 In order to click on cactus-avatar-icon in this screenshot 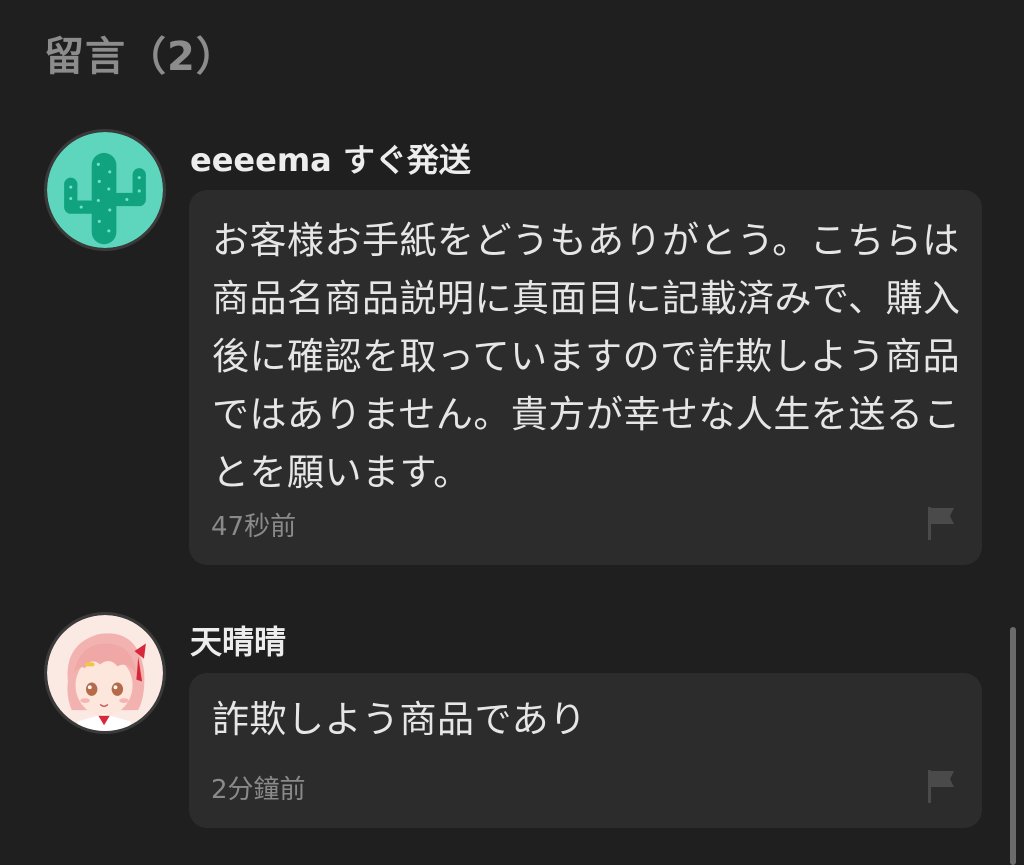, I will do `click(105, 190)`.